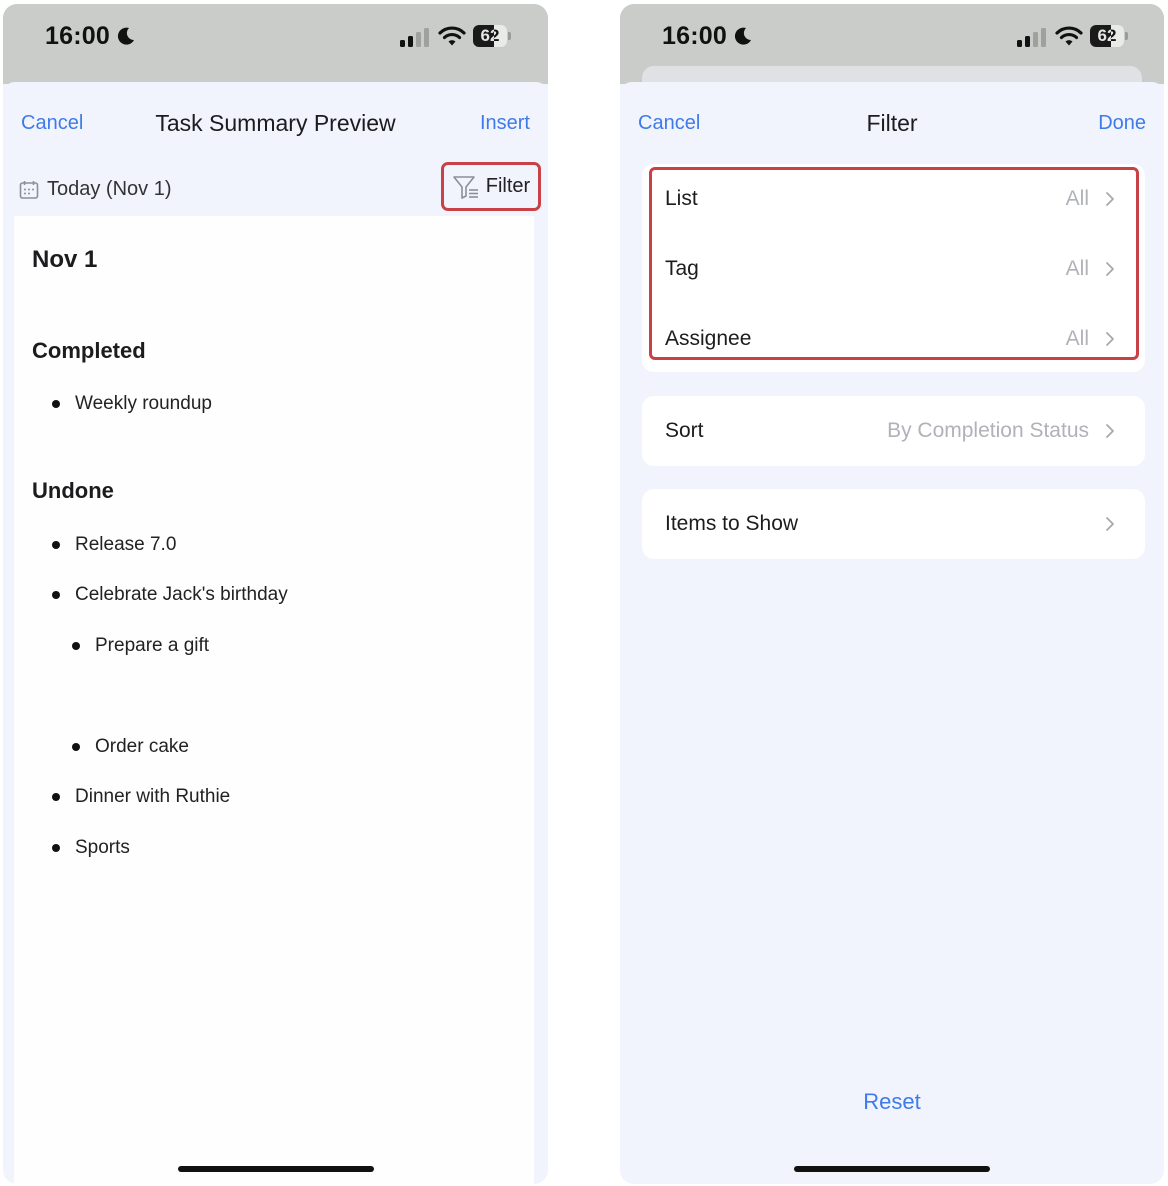 This screenshot has width=1168, height=1186. What do you see at coordinates (275, 123) in the screenshot?
I see `page-title: Task Summary Preview` at bounding box center [275, 123].